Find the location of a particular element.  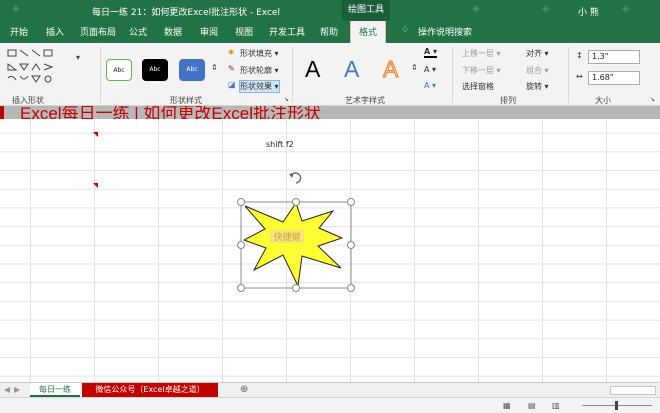

scroll-right-icon: ▶ is located at coordinates (17, 389).